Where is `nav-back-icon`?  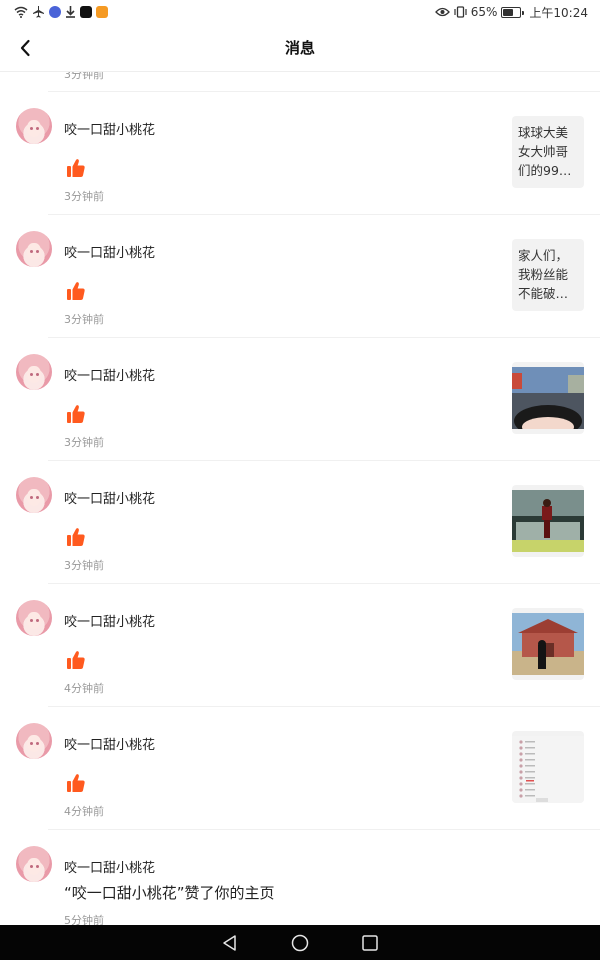 nav-back-icon is located at coordinates (230, 943).